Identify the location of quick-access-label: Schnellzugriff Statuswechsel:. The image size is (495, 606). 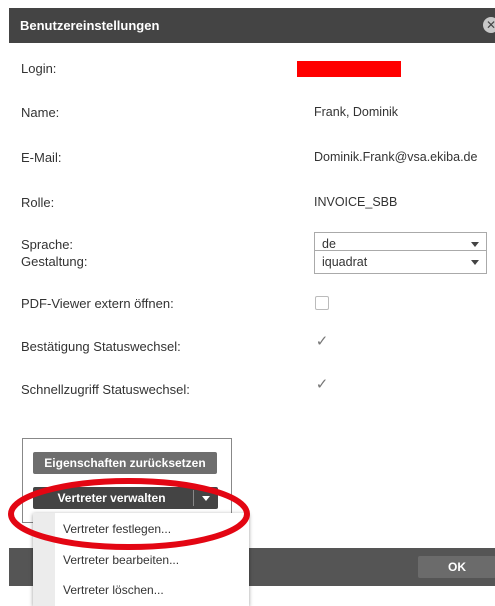
(105, 389).